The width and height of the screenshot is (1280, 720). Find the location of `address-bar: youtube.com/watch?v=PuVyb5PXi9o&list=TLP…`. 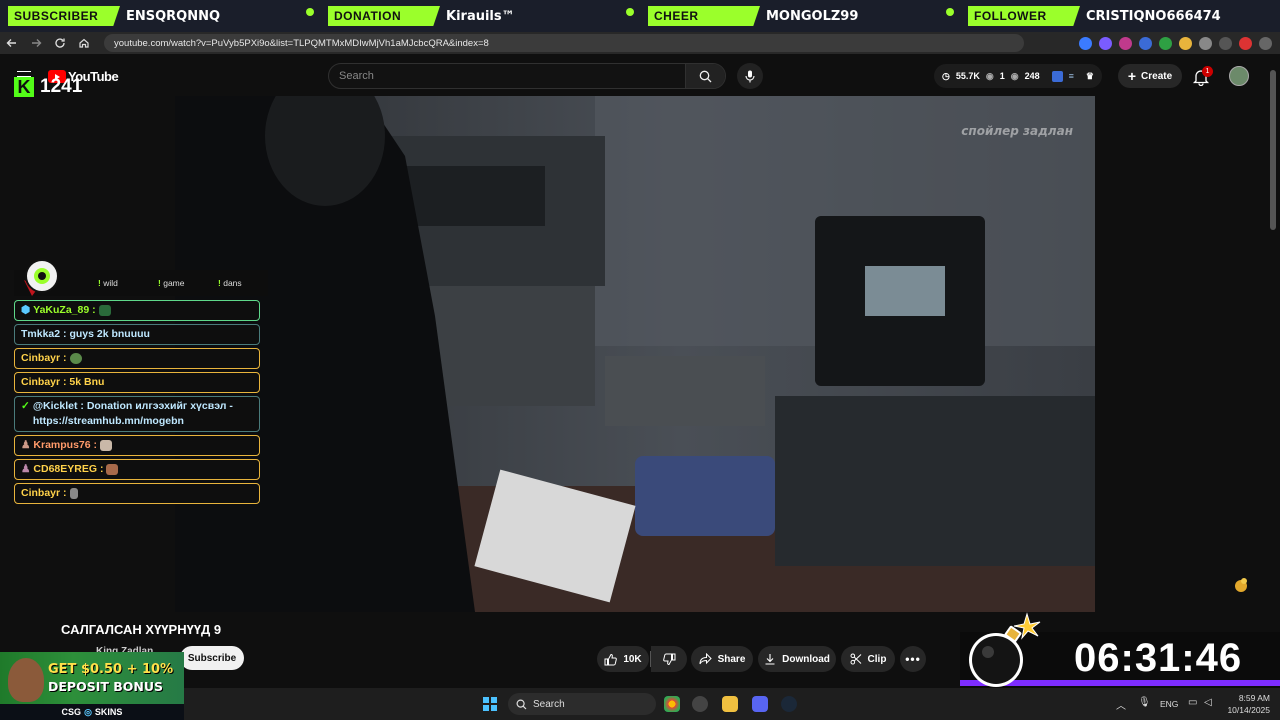

address-bar: youtube.com/watch?v=PuVyb5PXi9o&list=TLP… is located at coordinates (564, 43).